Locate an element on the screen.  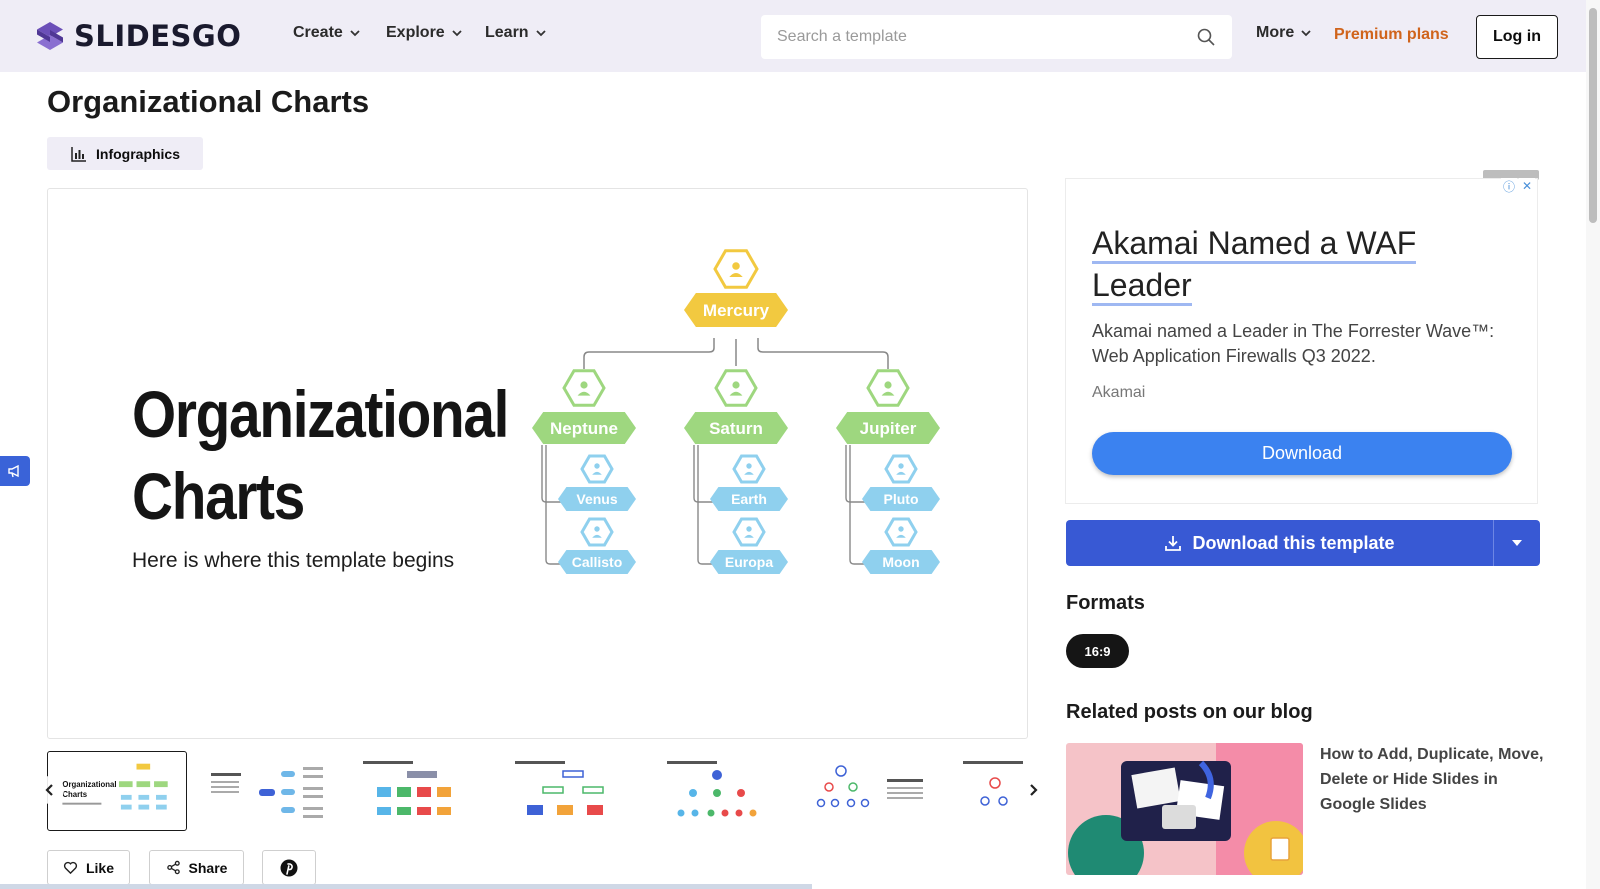
slidesgo-logo: SLIDESGO is located at coordinates (137, 36).